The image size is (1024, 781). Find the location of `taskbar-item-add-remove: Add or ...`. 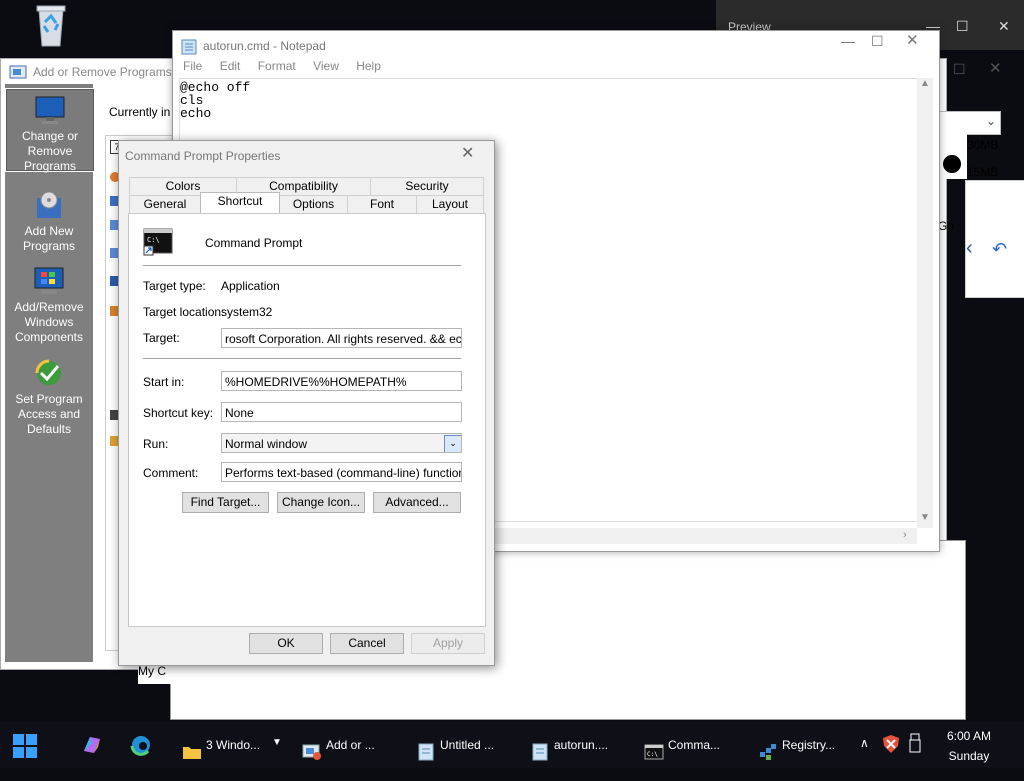

taskbar-item-add-remove: Add or ... is located at coordinates (352, 745).